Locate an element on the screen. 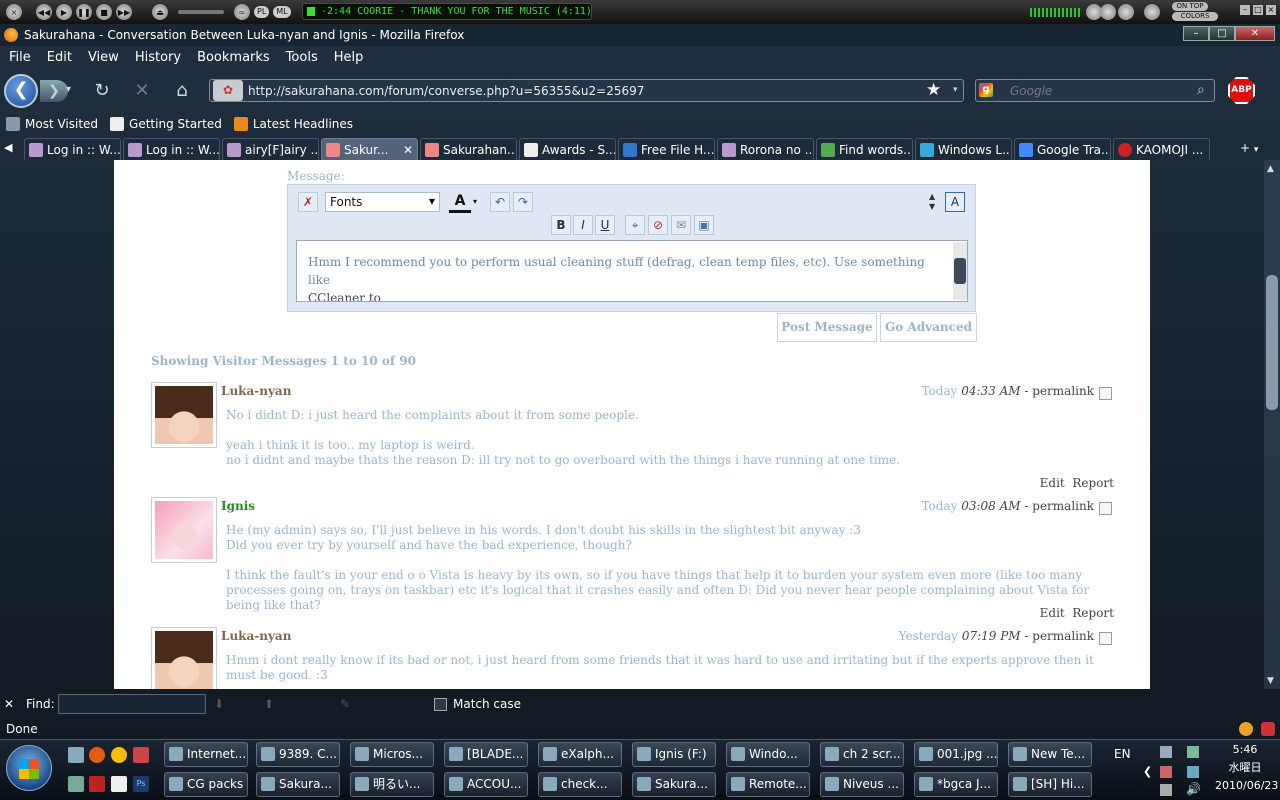 The image size is (1280, 800). switch-editor-mode-icon: A is located at coordinates (955, 202).